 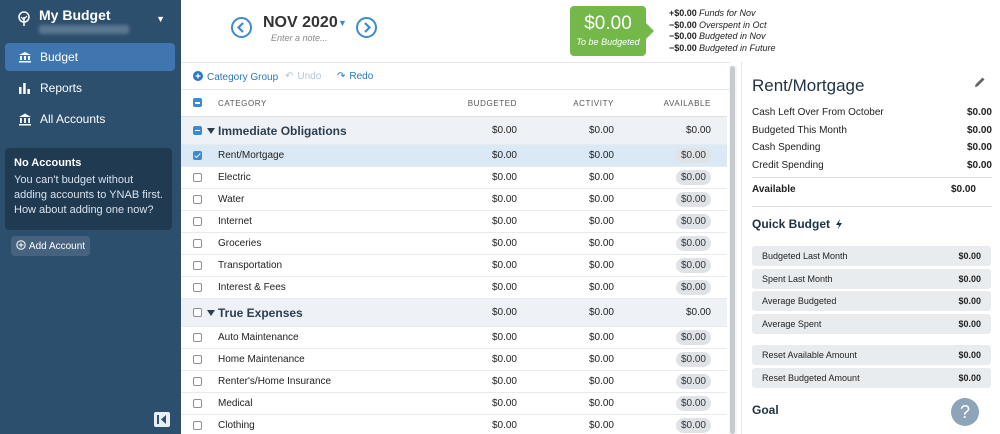 I want to click on table-row: Home Maintenance $0.00 $0.00 $0.00, so click(x=454, y=360).